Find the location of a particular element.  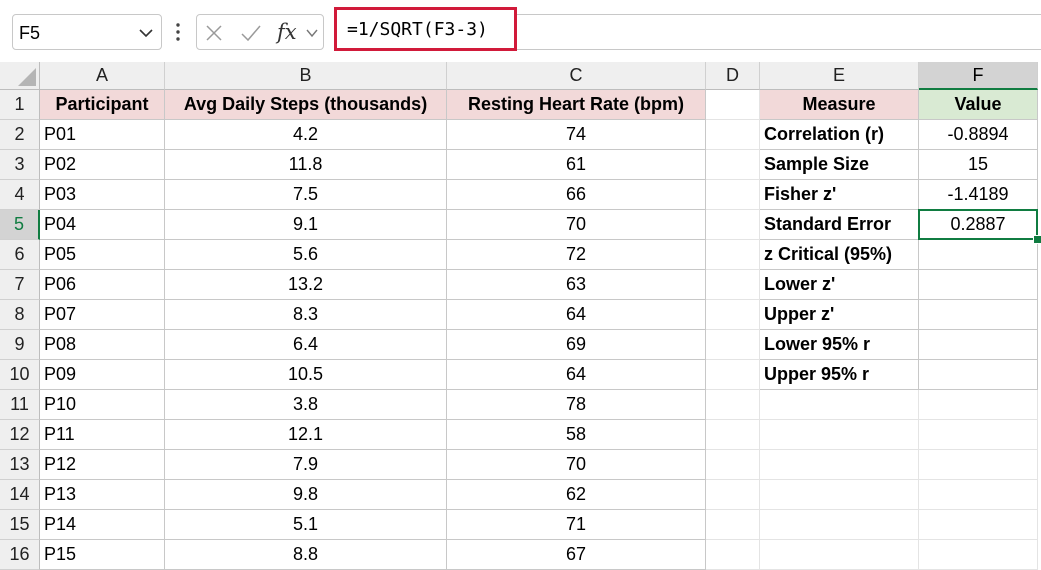

table-cell: P03 is located at coordinates (102, 195).